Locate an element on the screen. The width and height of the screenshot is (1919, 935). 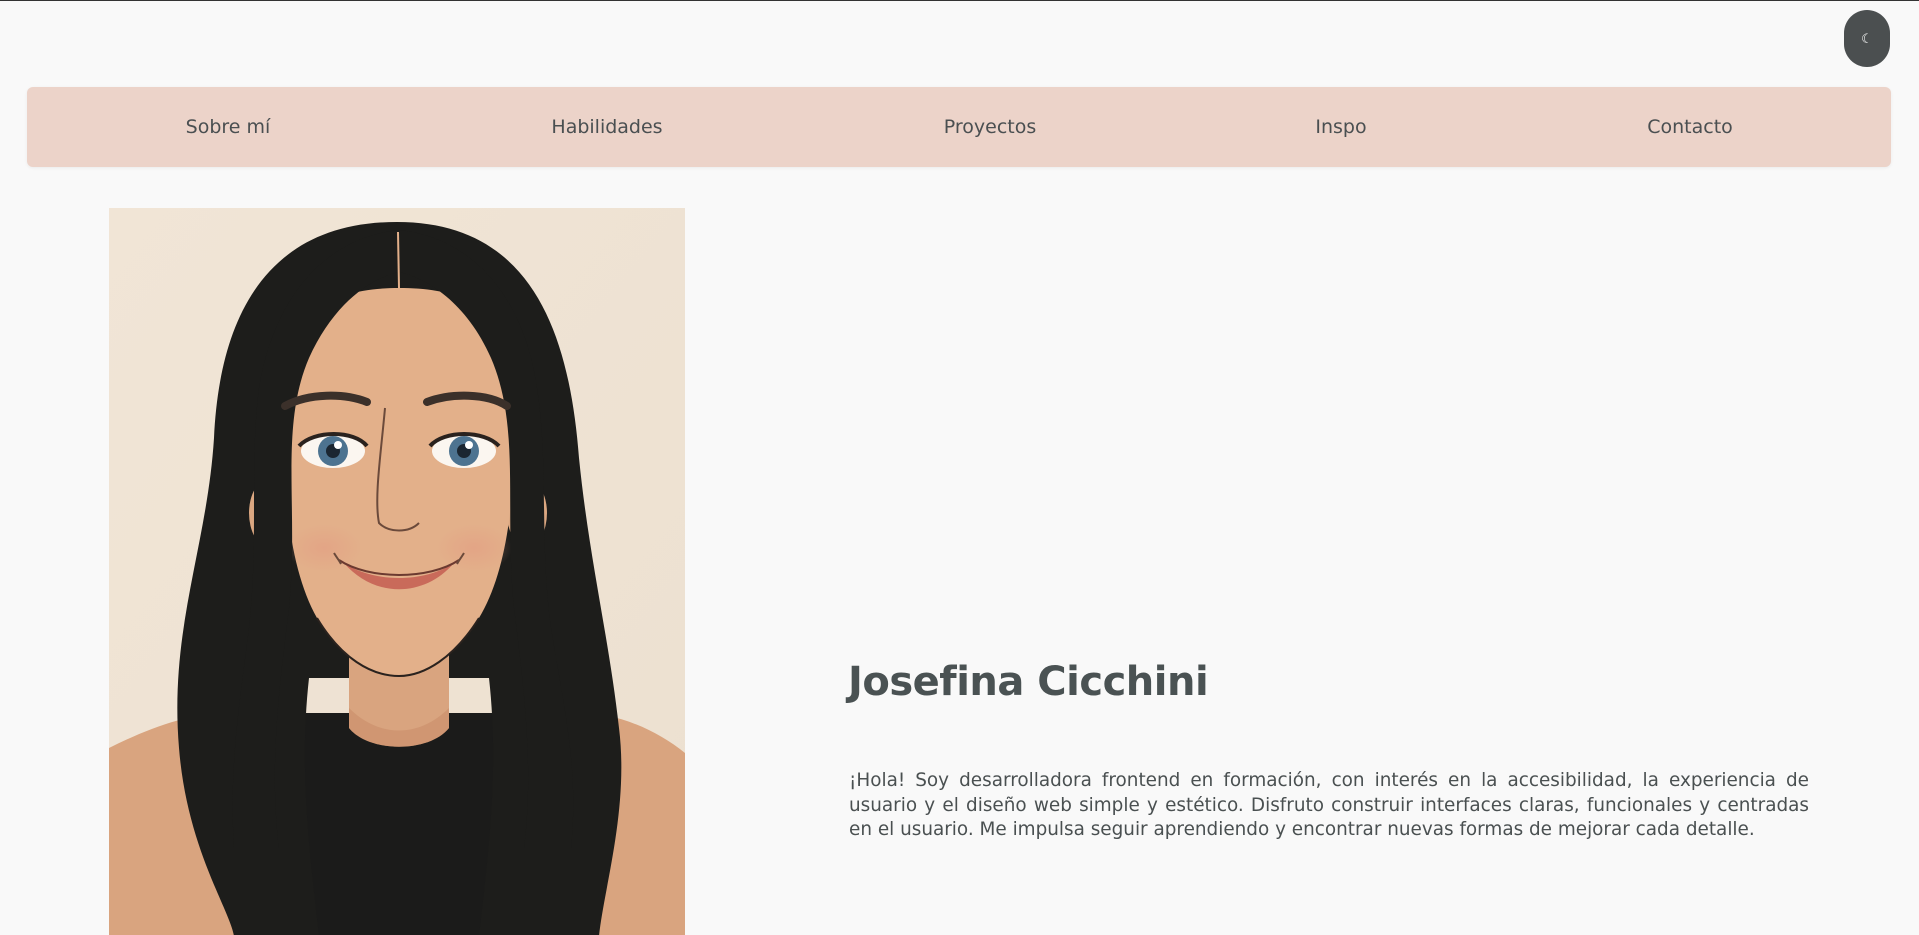
nav-item-proyectos: Proyectos is located at coordinates (990, 127).